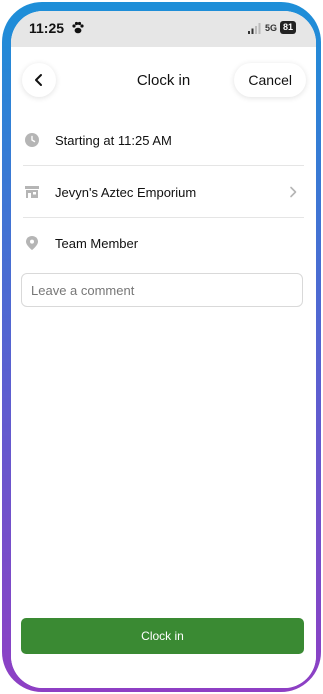  Describe the element at coordinates (163, 77) in the screenshot. I see `sheet-header: Clock in Cancel` at that location.